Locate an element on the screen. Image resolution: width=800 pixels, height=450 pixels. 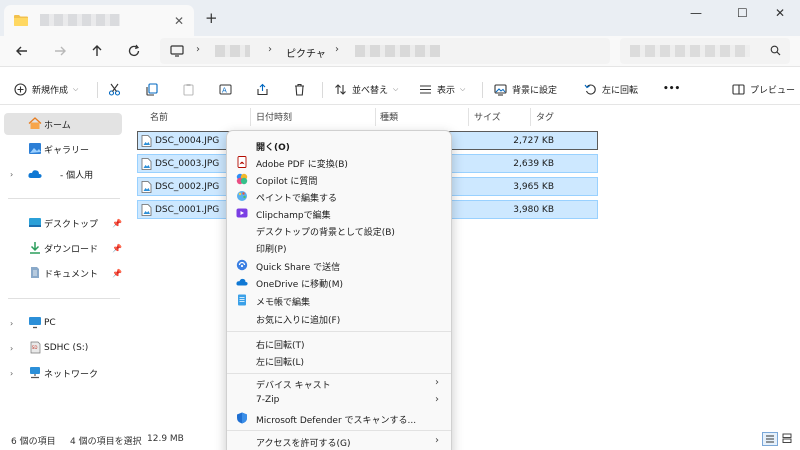
search-icon is located at coordinates (775, 50).